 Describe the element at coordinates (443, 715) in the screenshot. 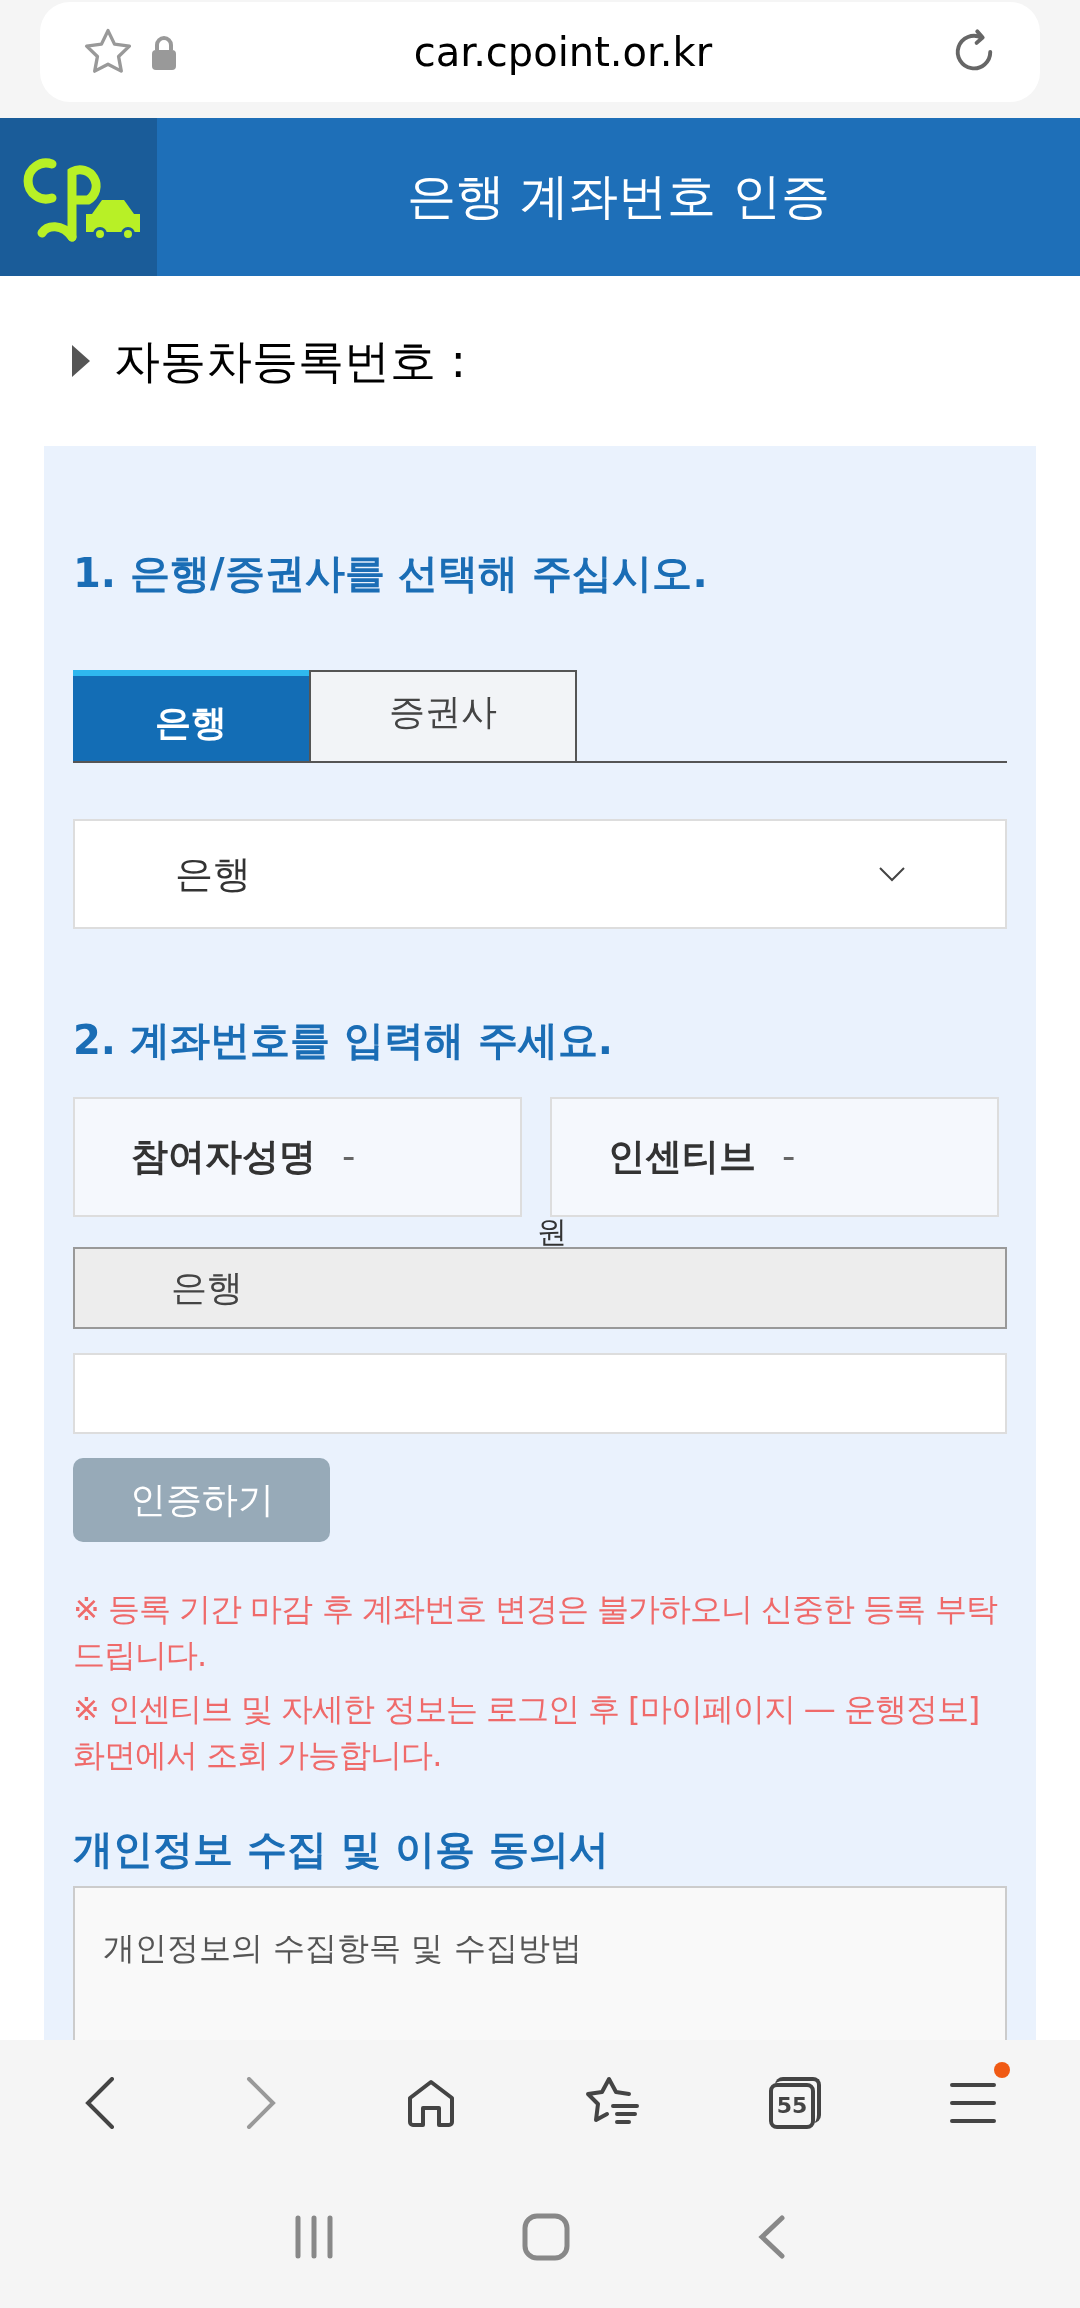

I see `tab: 증권사` at that location.